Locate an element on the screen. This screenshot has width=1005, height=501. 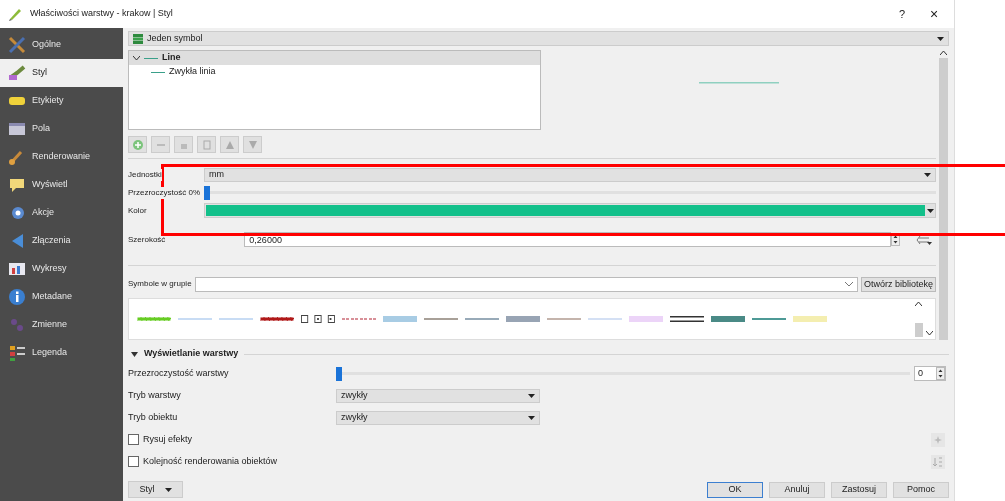
dialog-button: Zastosuj is located at coordinates (859, 489).